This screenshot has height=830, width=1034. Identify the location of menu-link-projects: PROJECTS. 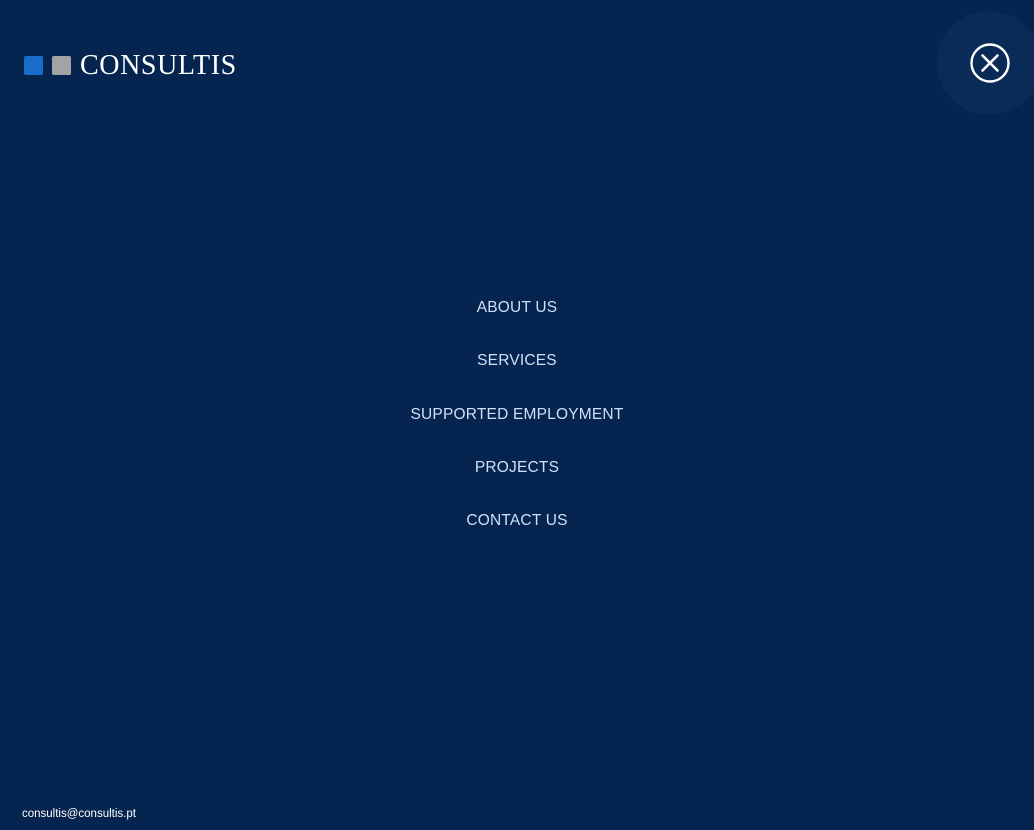
(517, 468).